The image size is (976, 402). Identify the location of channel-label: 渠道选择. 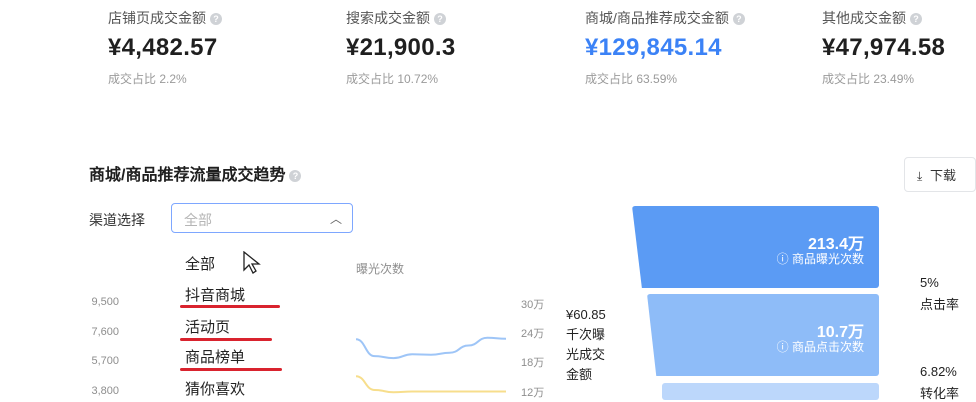
(117, 220).